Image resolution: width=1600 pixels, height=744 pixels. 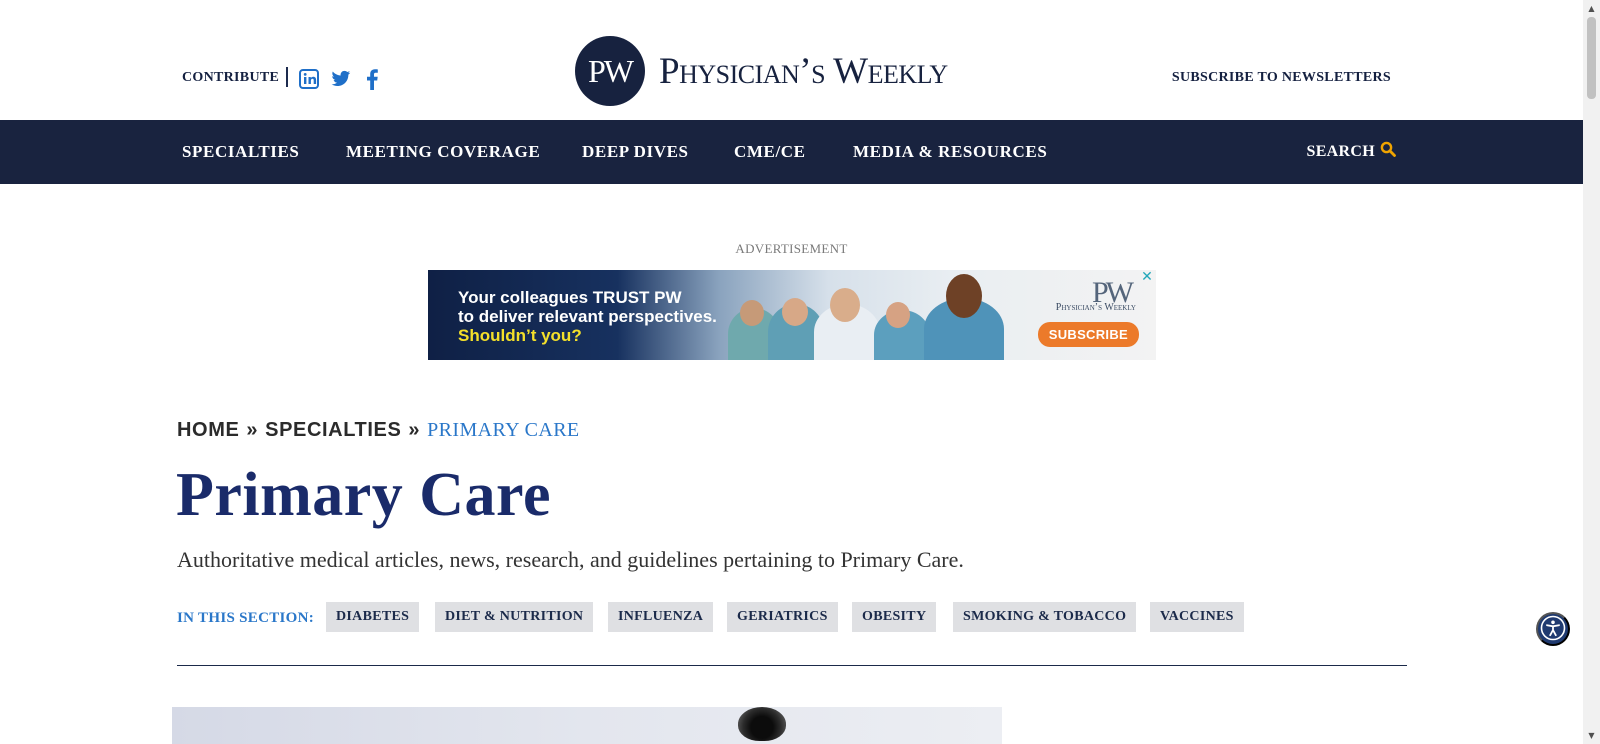 I want to click on nav-item-media-resources: MEDIA & RESOURCES, so click(x=950, y=152).